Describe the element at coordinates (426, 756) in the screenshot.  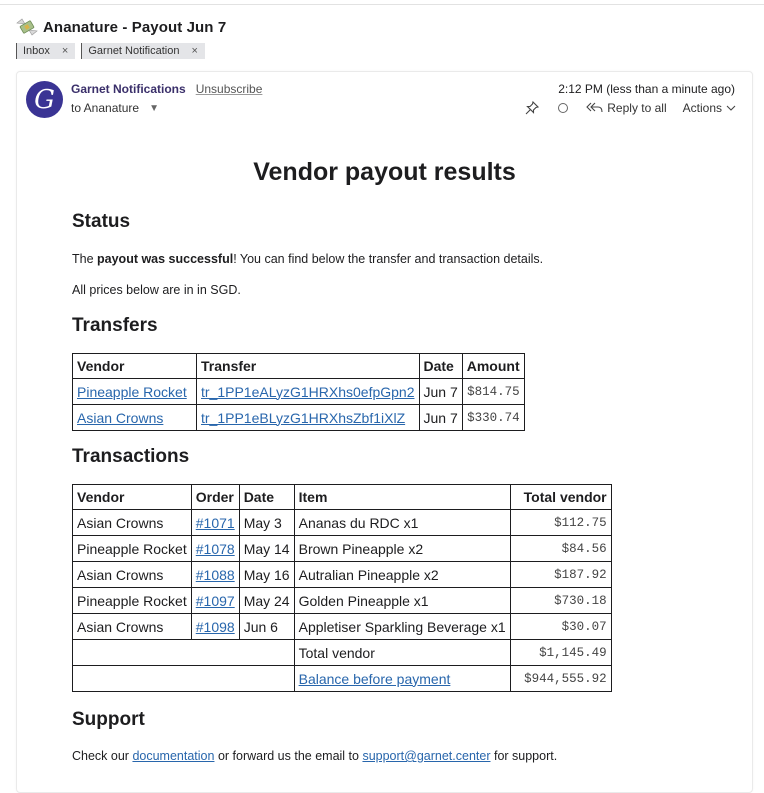
I see `support-email-link: support@garnet.center` at that location.